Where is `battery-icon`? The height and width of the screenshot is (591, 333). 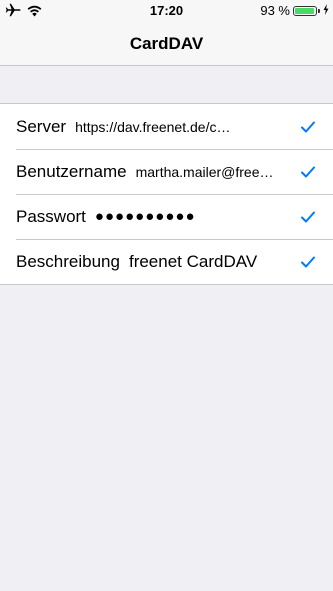
battery-icon is located at coordinates (306, 10).